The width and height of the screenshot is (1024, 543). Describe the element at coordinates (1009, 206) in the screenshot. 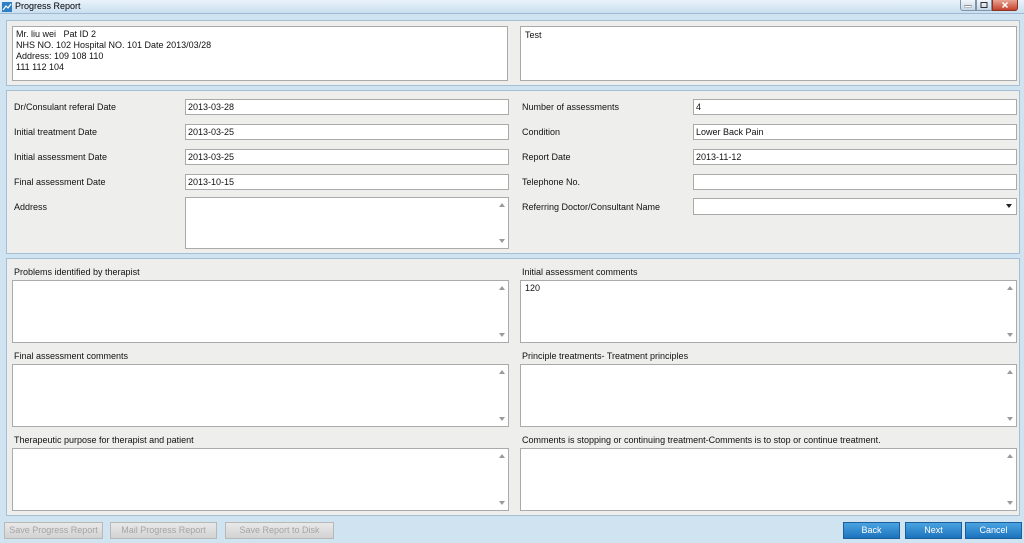

I see `chevron-down-icon` at that location.